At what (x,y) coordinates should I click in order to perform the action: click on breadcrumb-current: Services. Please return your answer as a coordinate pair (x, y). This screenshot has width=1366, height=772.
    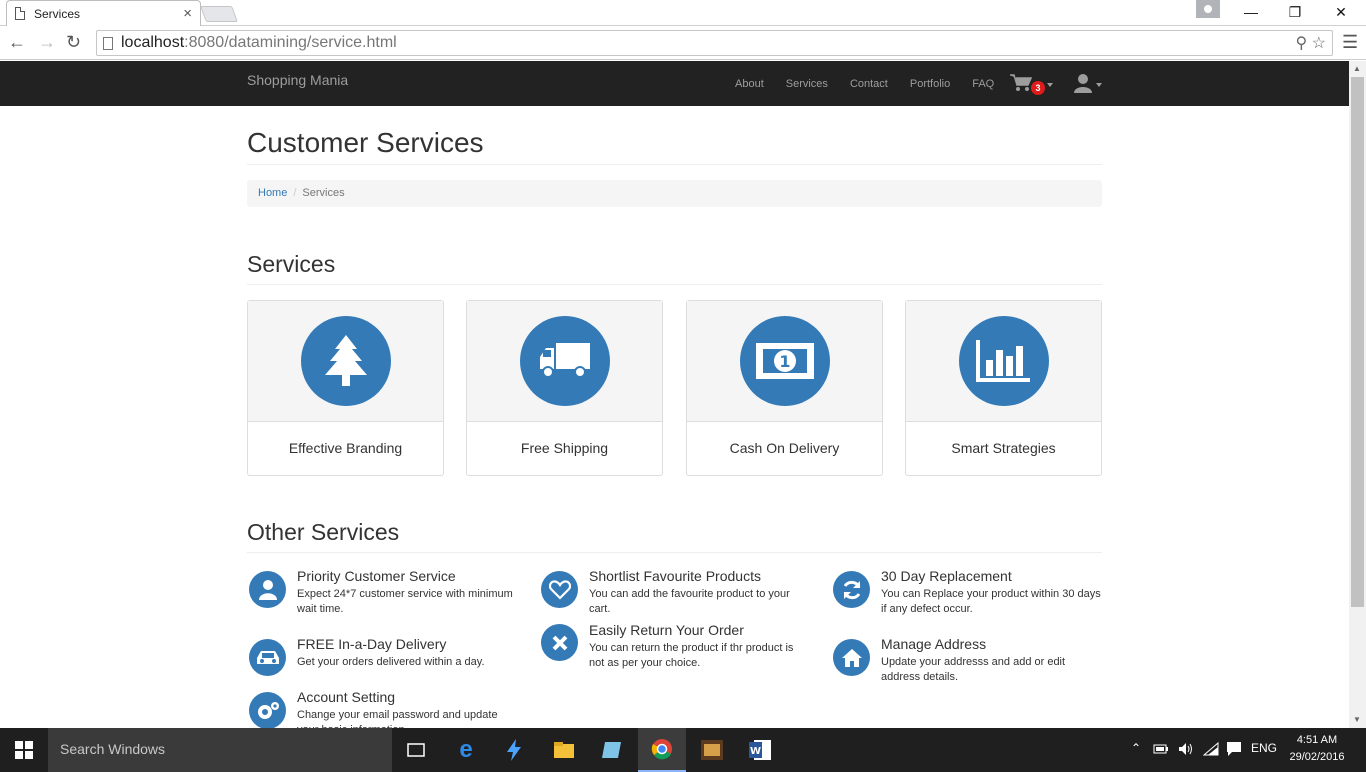
    Looking at the image, I should click on (323, 193).